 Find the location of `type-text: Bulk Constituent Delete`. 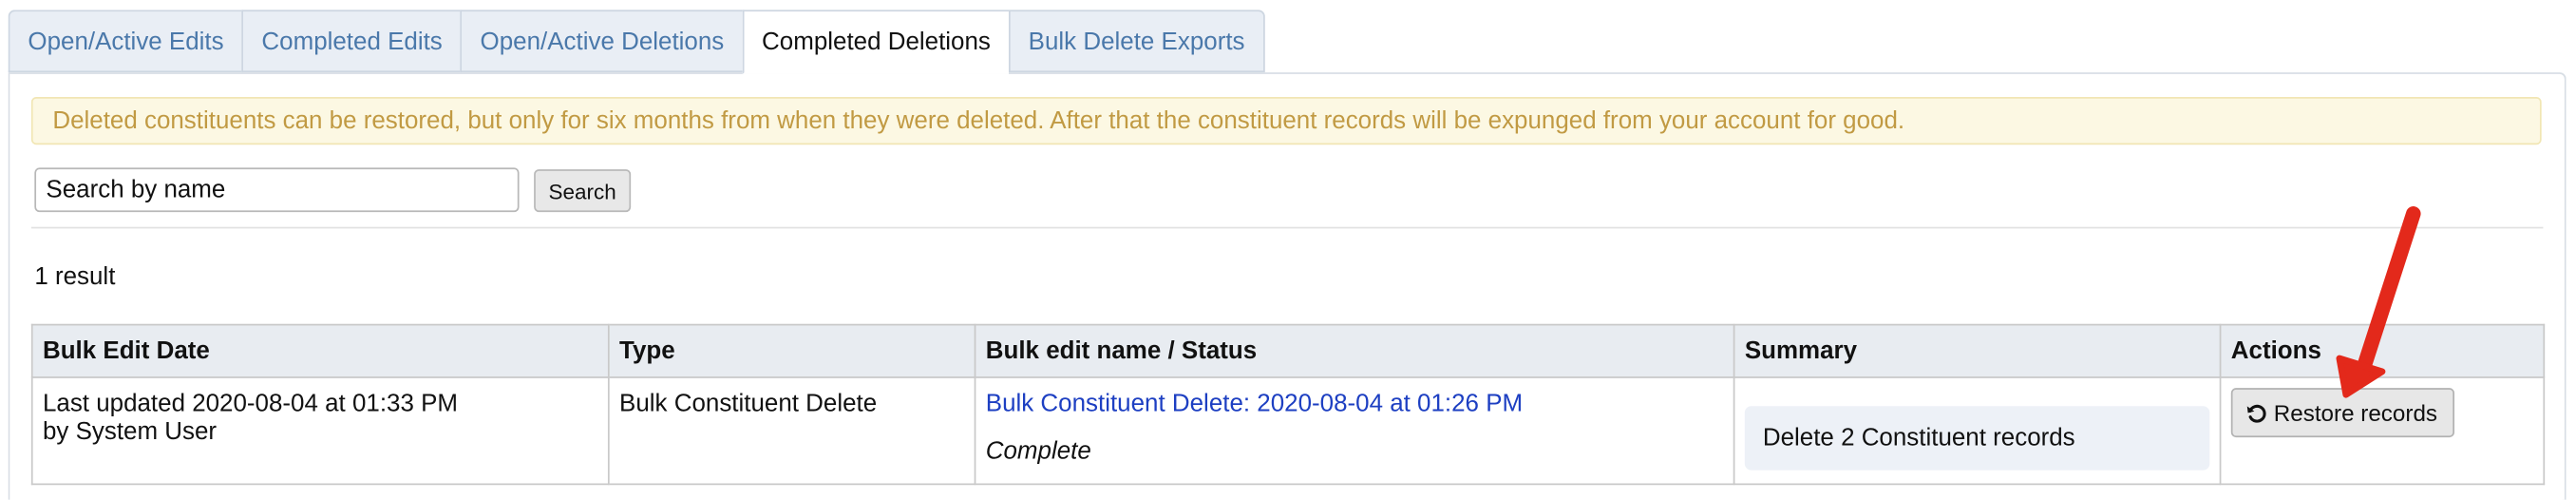

type-text: Bulk Constituent Delete is located at coordinates (748, 404).